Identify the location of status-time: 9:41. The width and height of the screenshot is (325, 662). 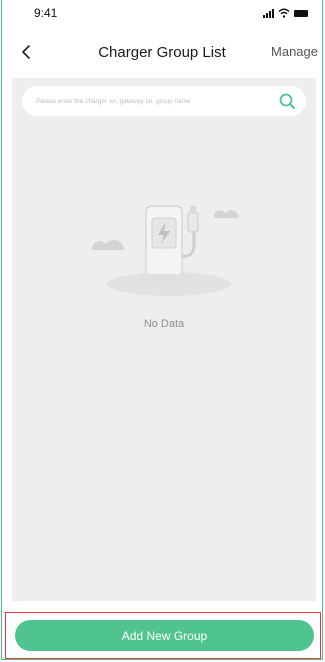
(46, 13).